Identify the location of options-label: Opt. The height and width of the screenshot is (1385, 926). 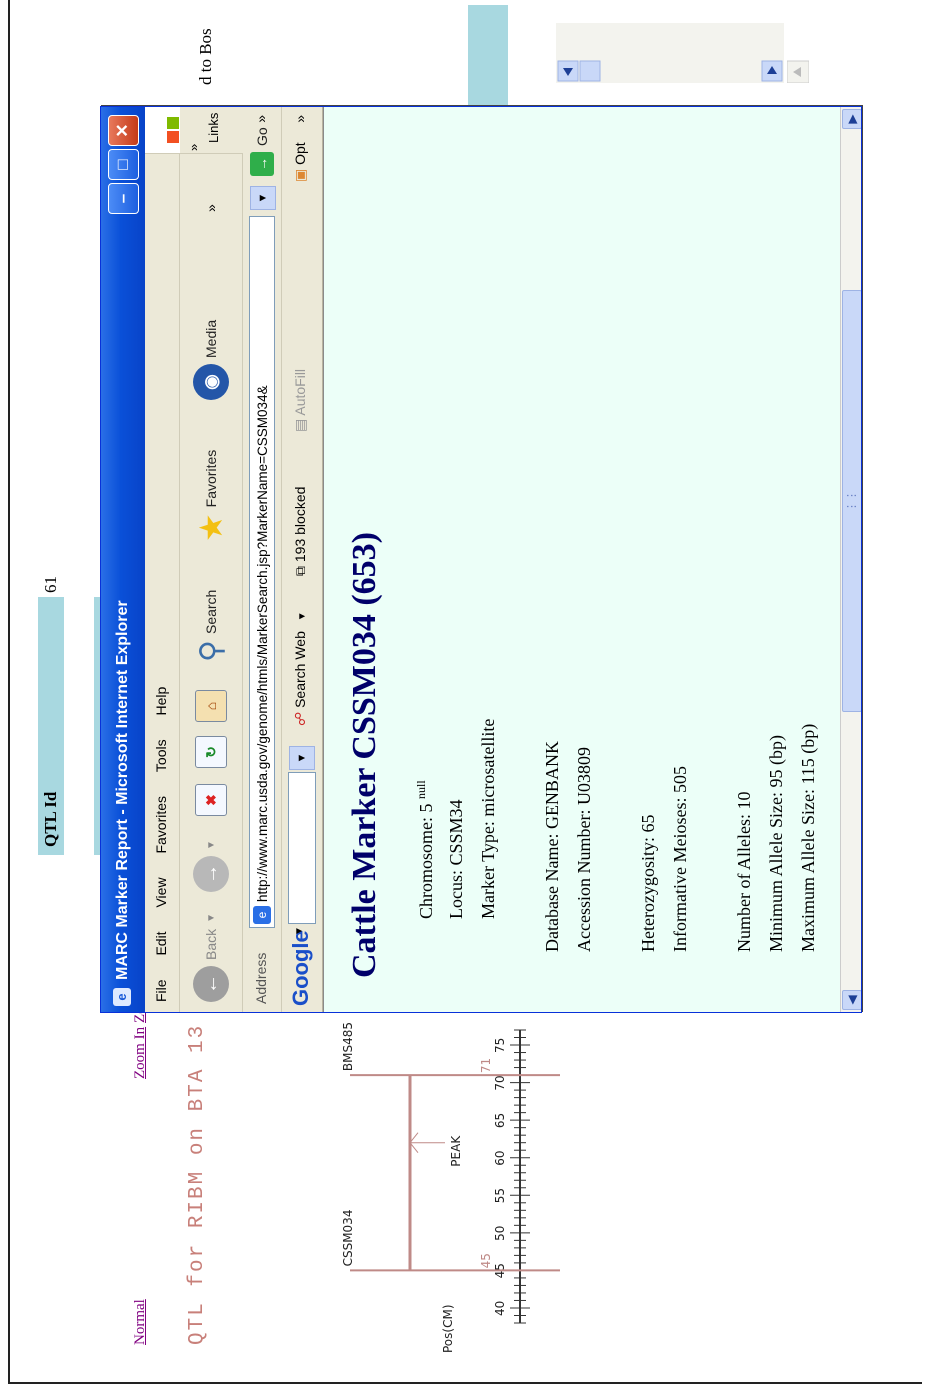
(300, 153).